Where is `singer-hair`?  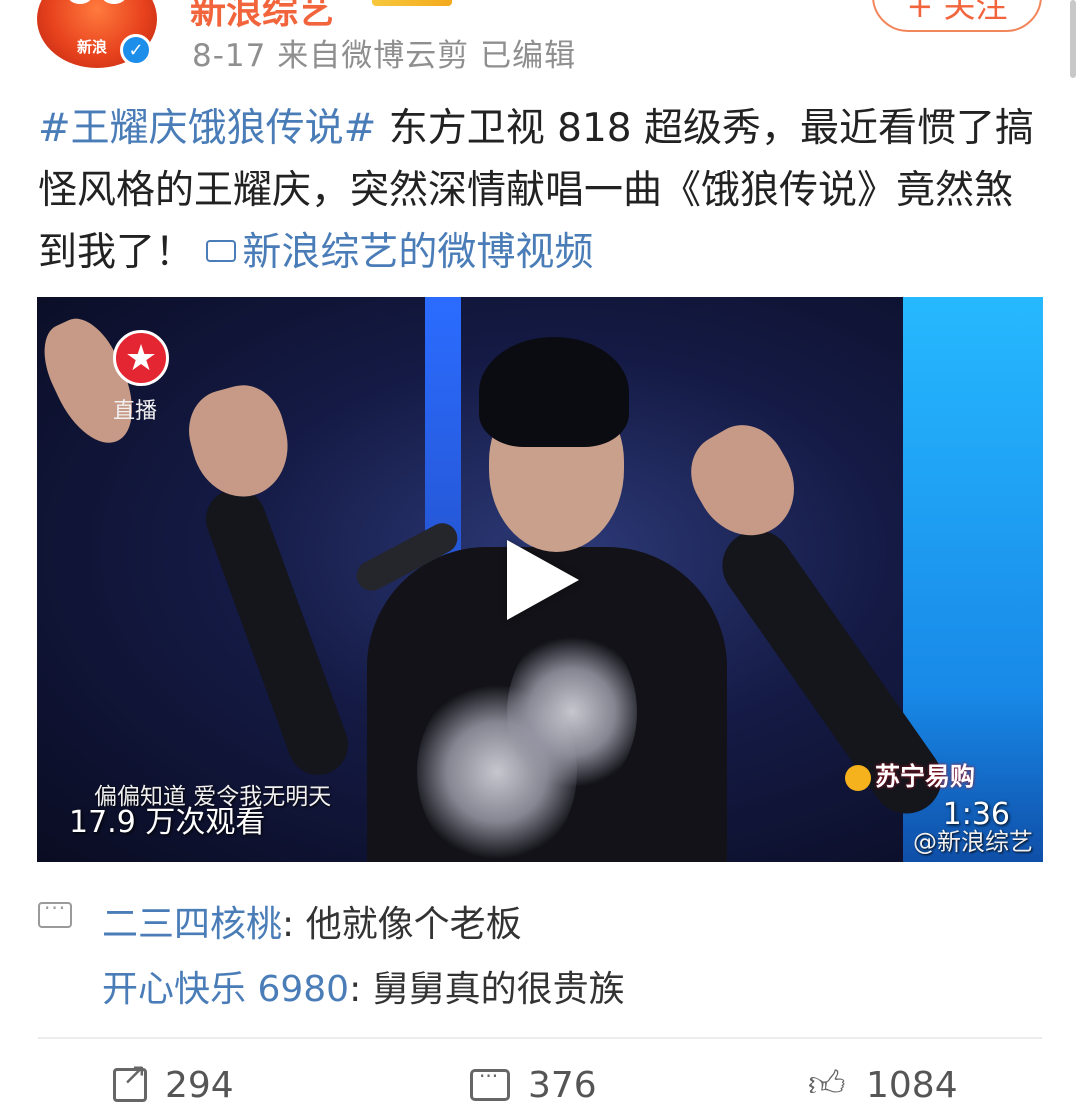 singer-hair is located at coordinates (554, 392).